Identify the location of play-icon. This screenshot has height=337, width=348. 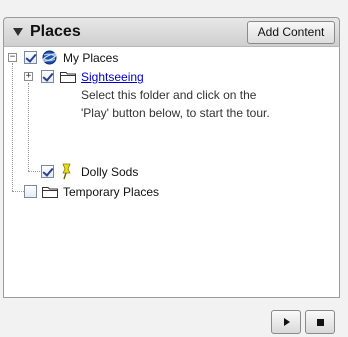
(287, 322).